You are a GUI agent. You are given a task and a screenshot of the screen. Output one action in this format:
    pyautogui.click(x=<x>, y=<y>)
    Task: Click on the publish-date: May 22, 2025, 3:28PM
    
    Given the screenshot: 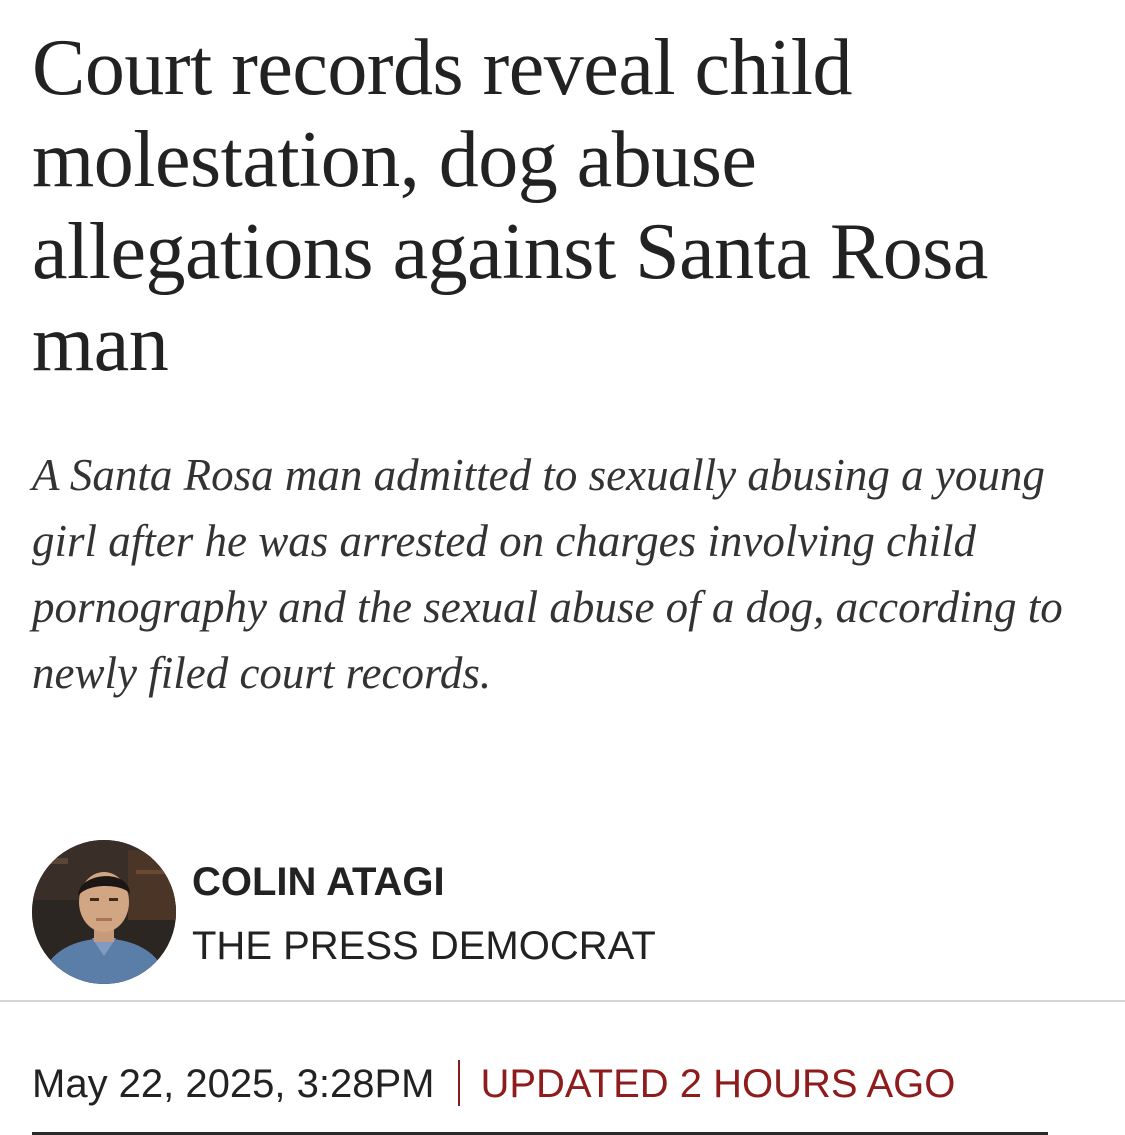 What is the action you would take?
    pyautogui.click(x=233, y=1084)
    